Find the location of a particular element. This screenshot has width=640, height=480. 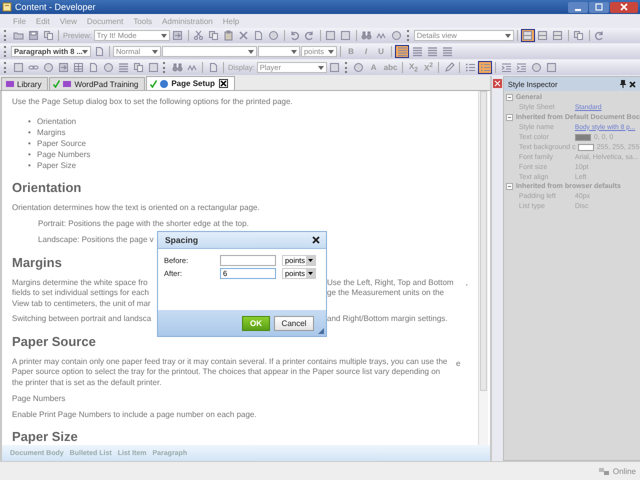

menu-item: View is located at coordinates (68, 21).